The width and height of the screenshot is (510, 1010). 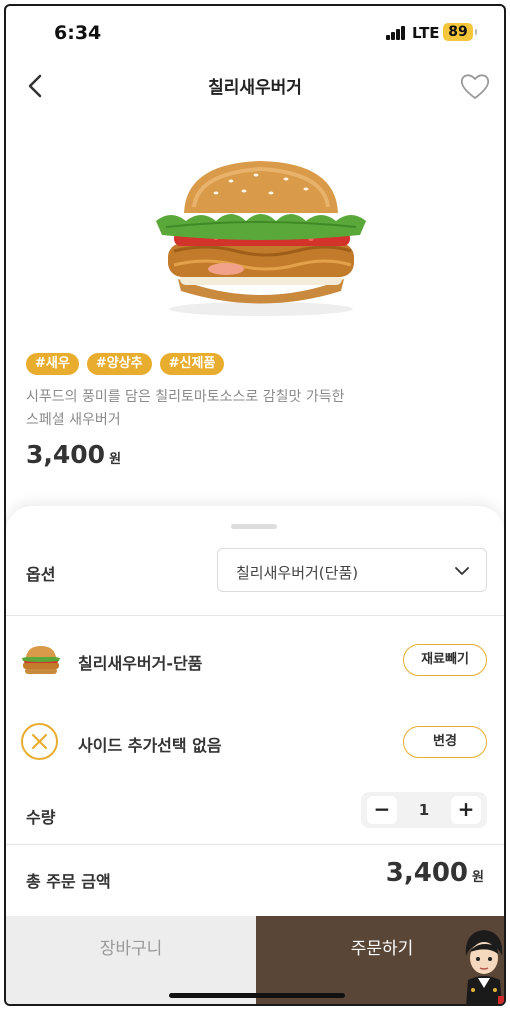 I want to click on heart-outline-icon, so click(x=475, y=86).